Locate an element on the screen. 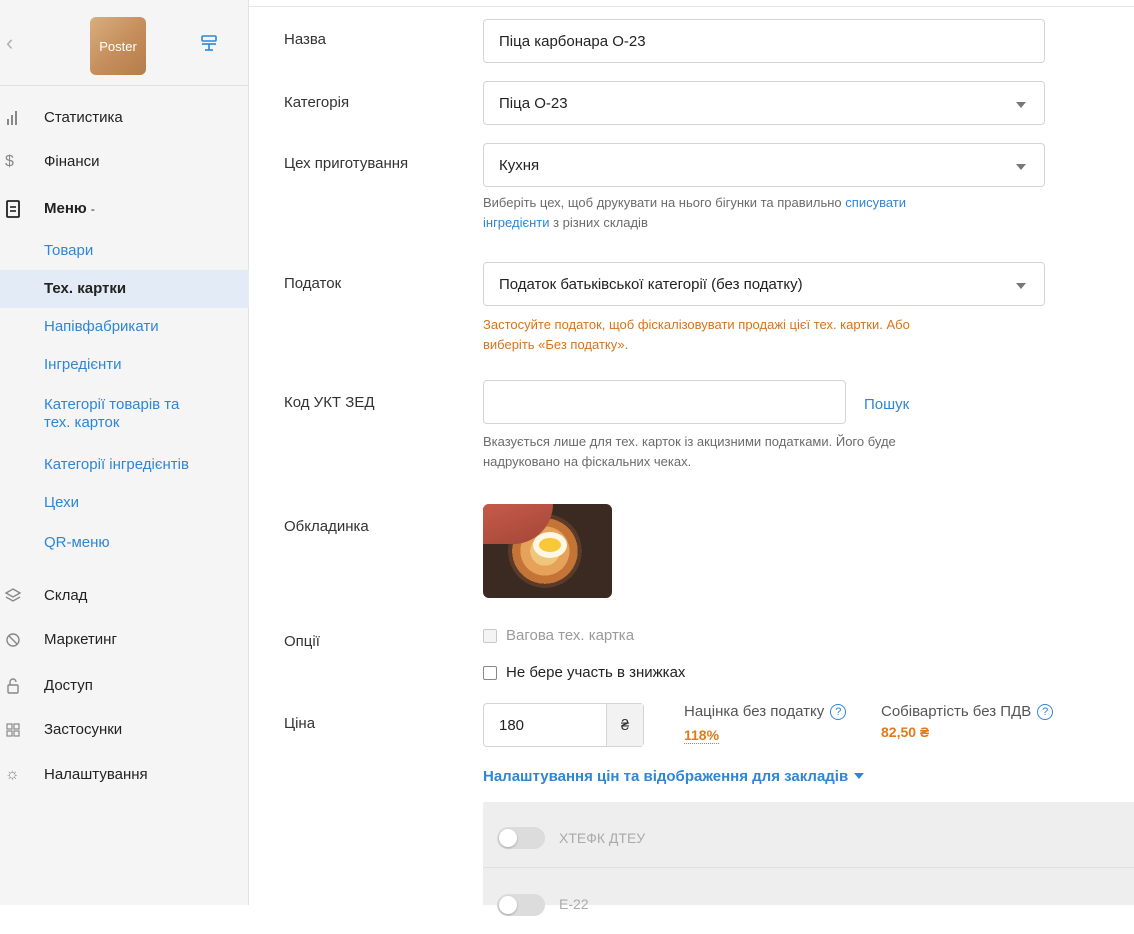 This screenshot has height=934, width=1134. code-input is located at coordinates (664, 402).